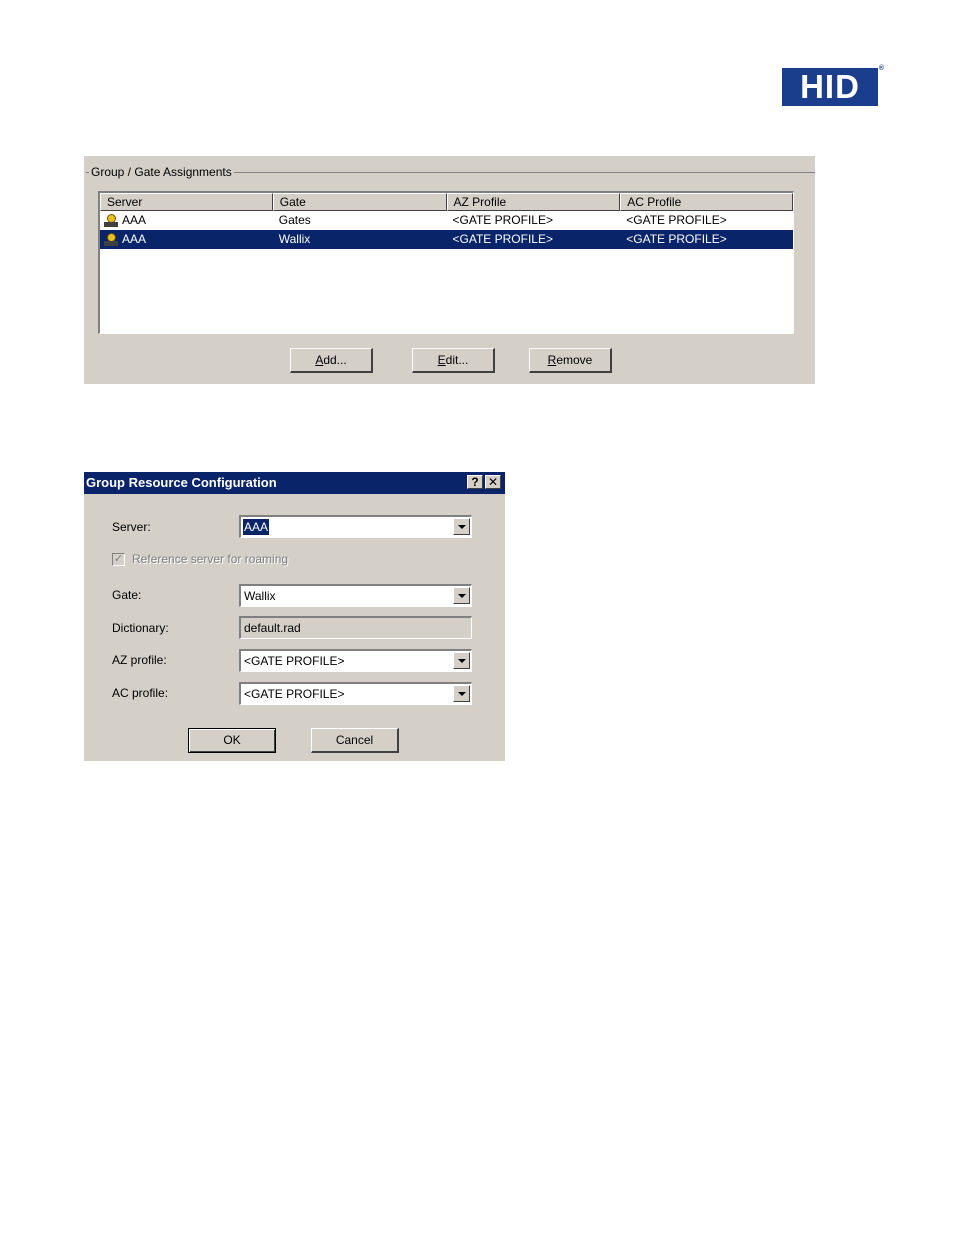 The image size is (954, 1235). Describe the element at coordinates (830, 86) in the screenshot. I see `hid-logo-text: HID` at that location.